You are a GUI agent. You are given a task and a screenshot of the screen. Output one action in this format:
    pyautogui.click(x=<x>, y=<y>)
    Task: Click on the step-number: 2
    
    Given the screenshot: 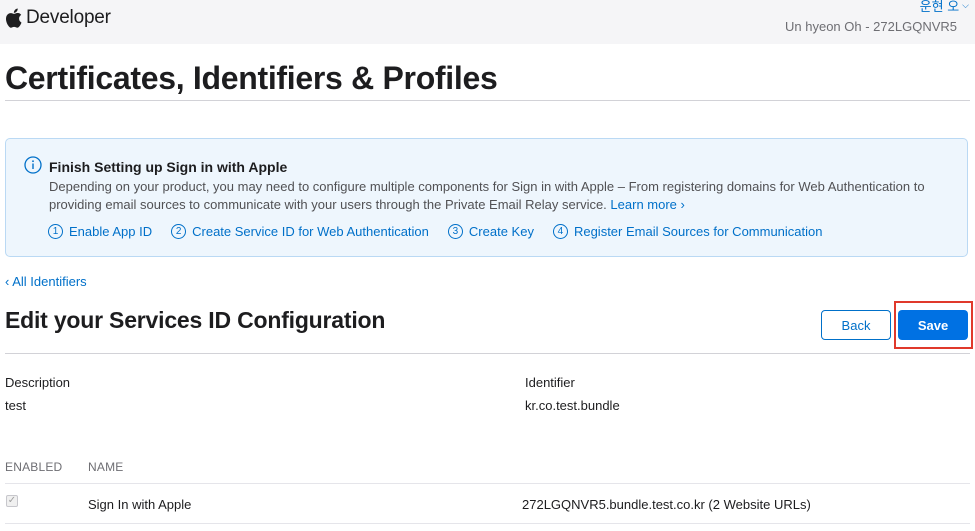 What is the action you would take?
    pyautogui.click(x=179, y=231)
    